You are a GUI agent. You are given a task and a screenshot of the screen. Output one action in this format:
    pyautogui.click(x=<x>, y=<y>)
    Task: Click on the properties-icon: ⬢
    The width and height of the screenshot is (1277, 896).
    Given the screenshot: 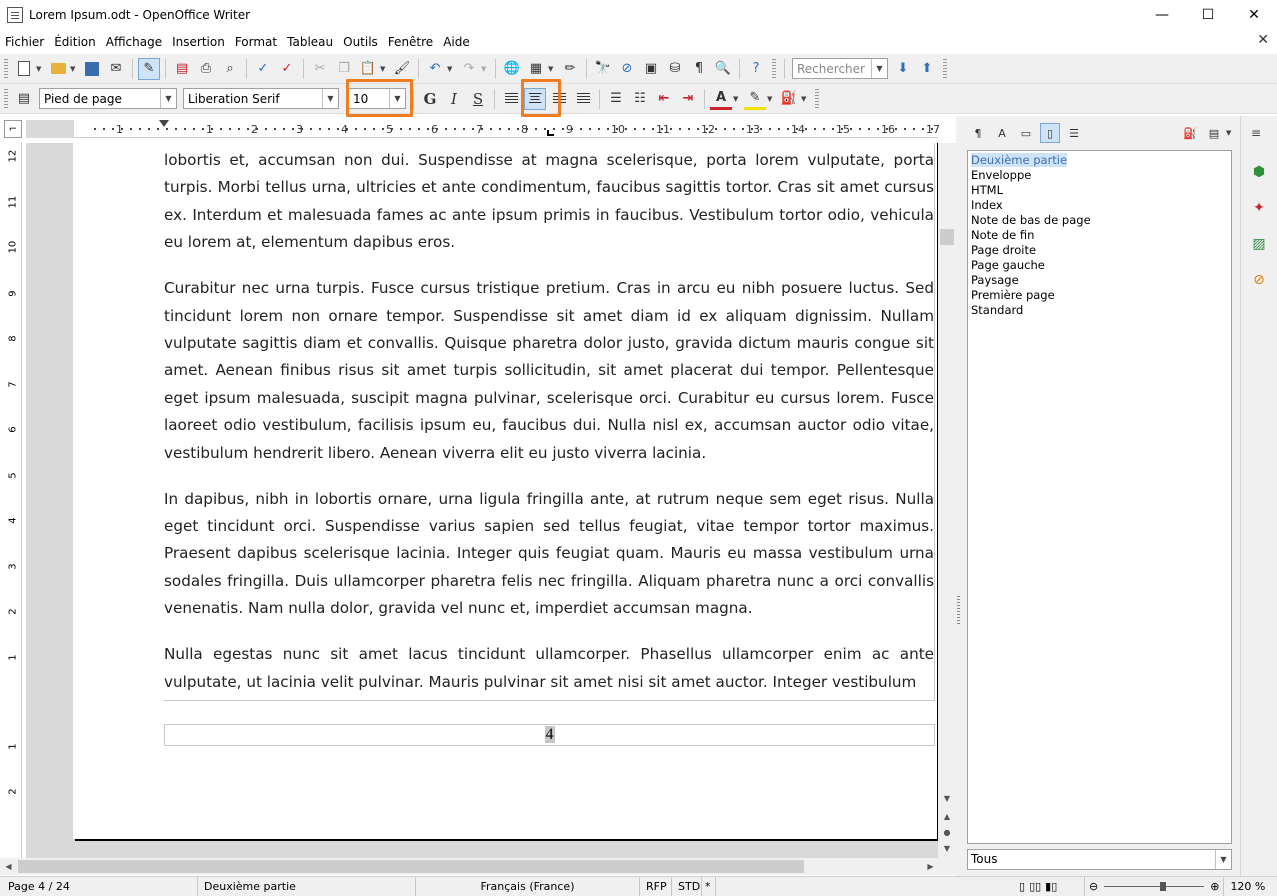 What is the action you would take?
    pyautogui.click(x=1259, y=172)
    